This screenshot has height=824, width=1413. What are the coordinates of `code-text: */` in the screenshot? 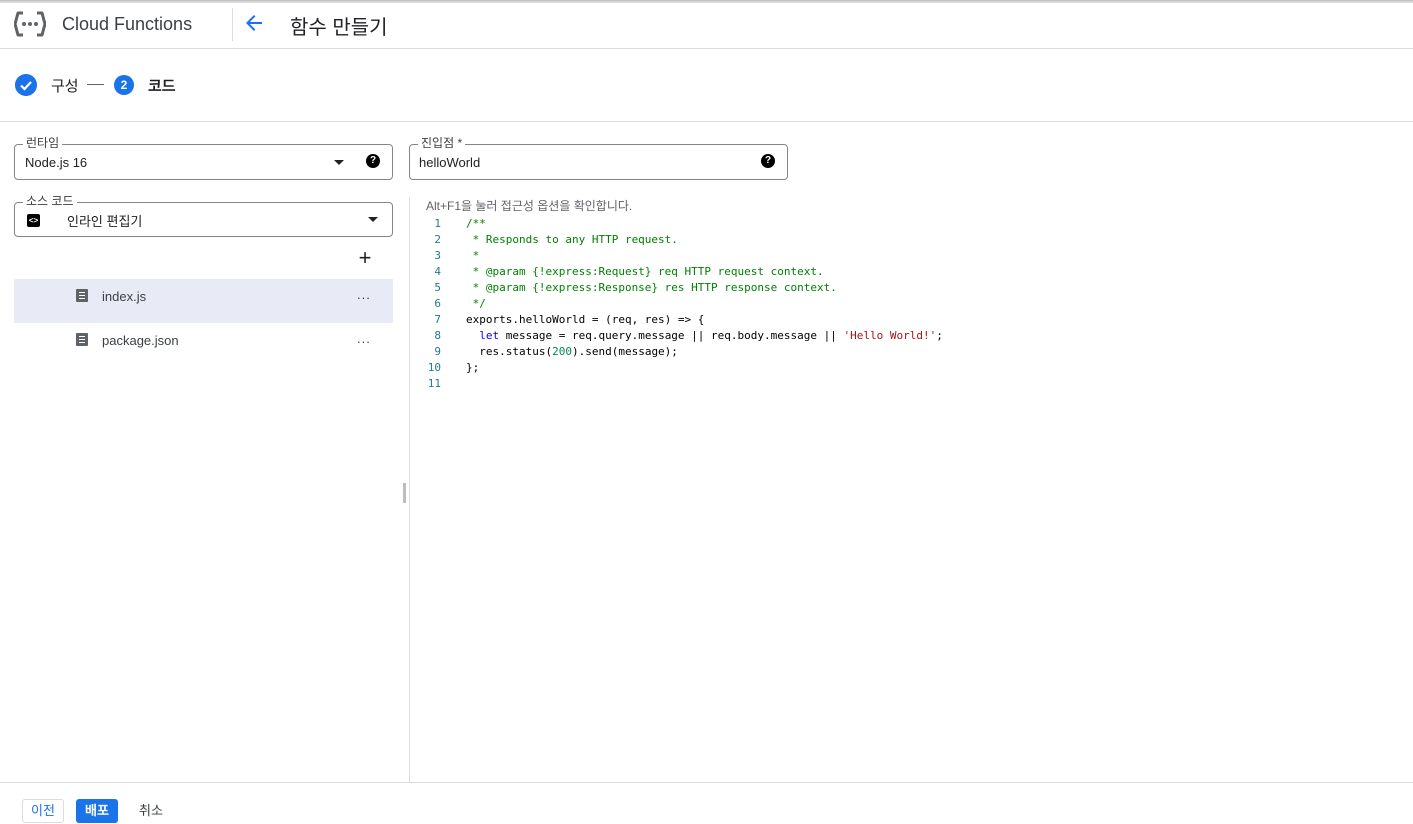 It's located at (476, 303).